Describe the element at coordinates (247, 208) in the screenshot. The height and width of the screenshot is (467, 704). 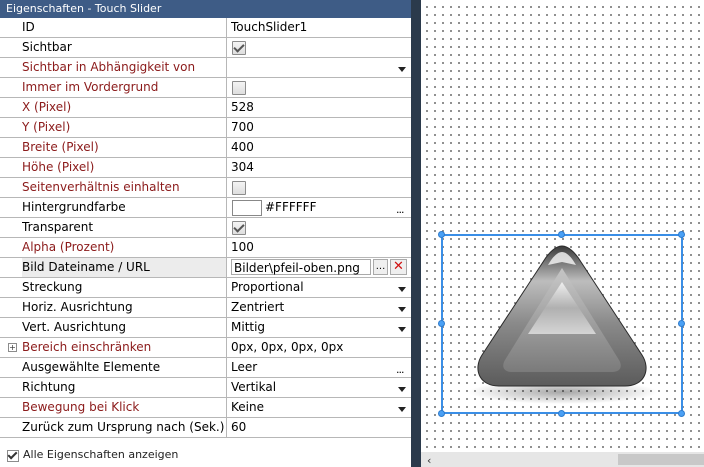
I see `color-swatch` at that location.